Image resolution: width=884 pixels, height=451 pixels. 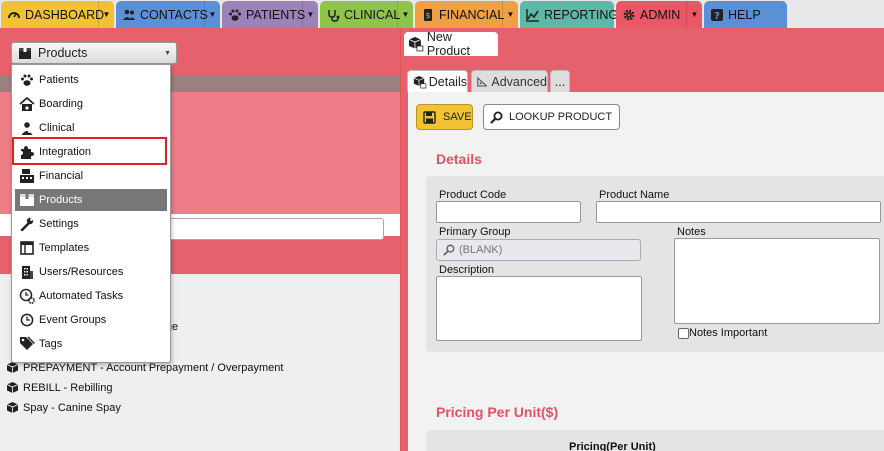 I want to click on save-button: SAVE, so click(x=444, y=117).